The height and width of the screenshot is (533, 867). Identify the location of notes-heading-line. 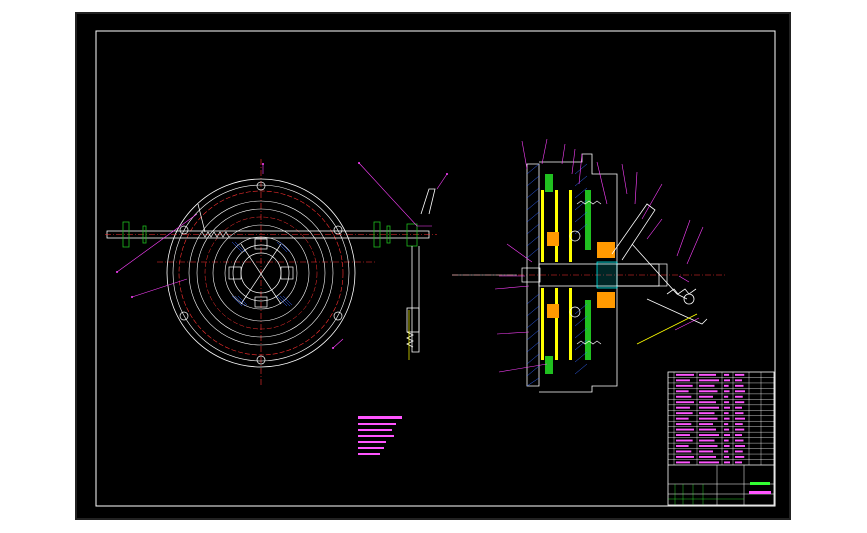
(380, 417).